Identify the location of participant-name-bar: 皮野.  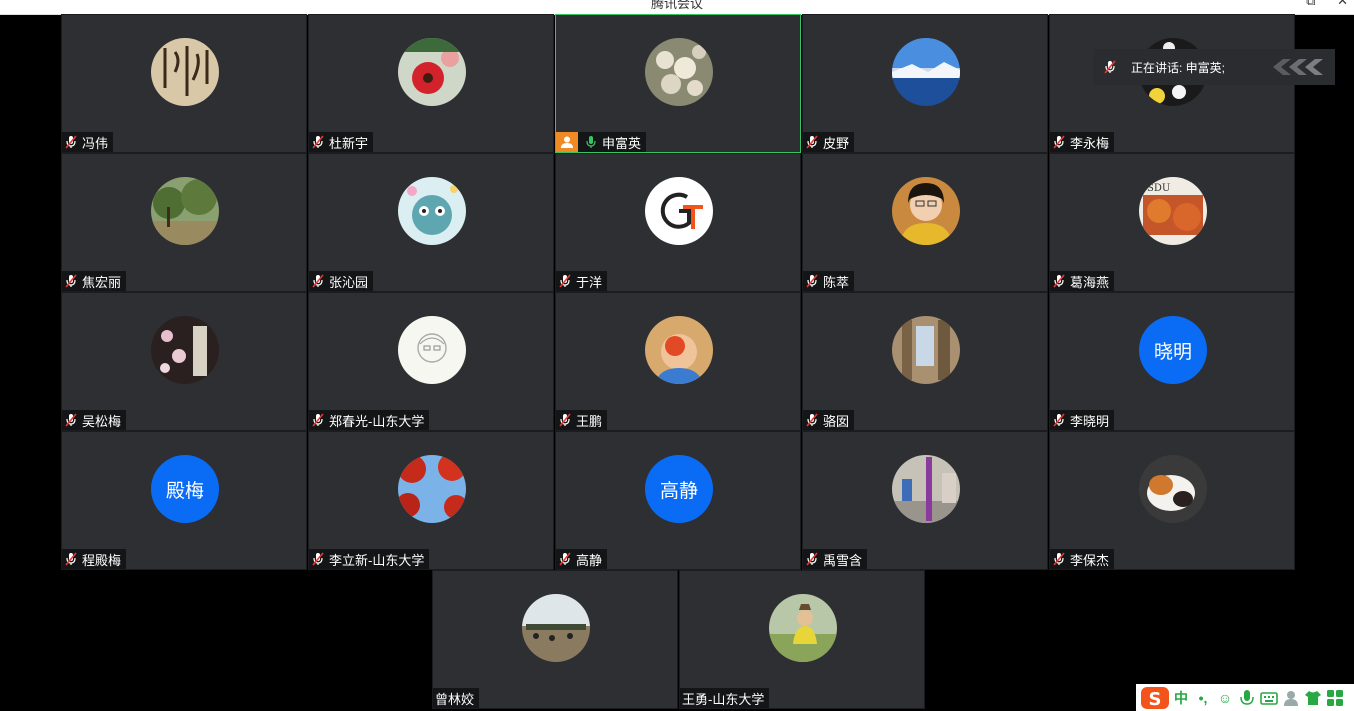
(829, 142).